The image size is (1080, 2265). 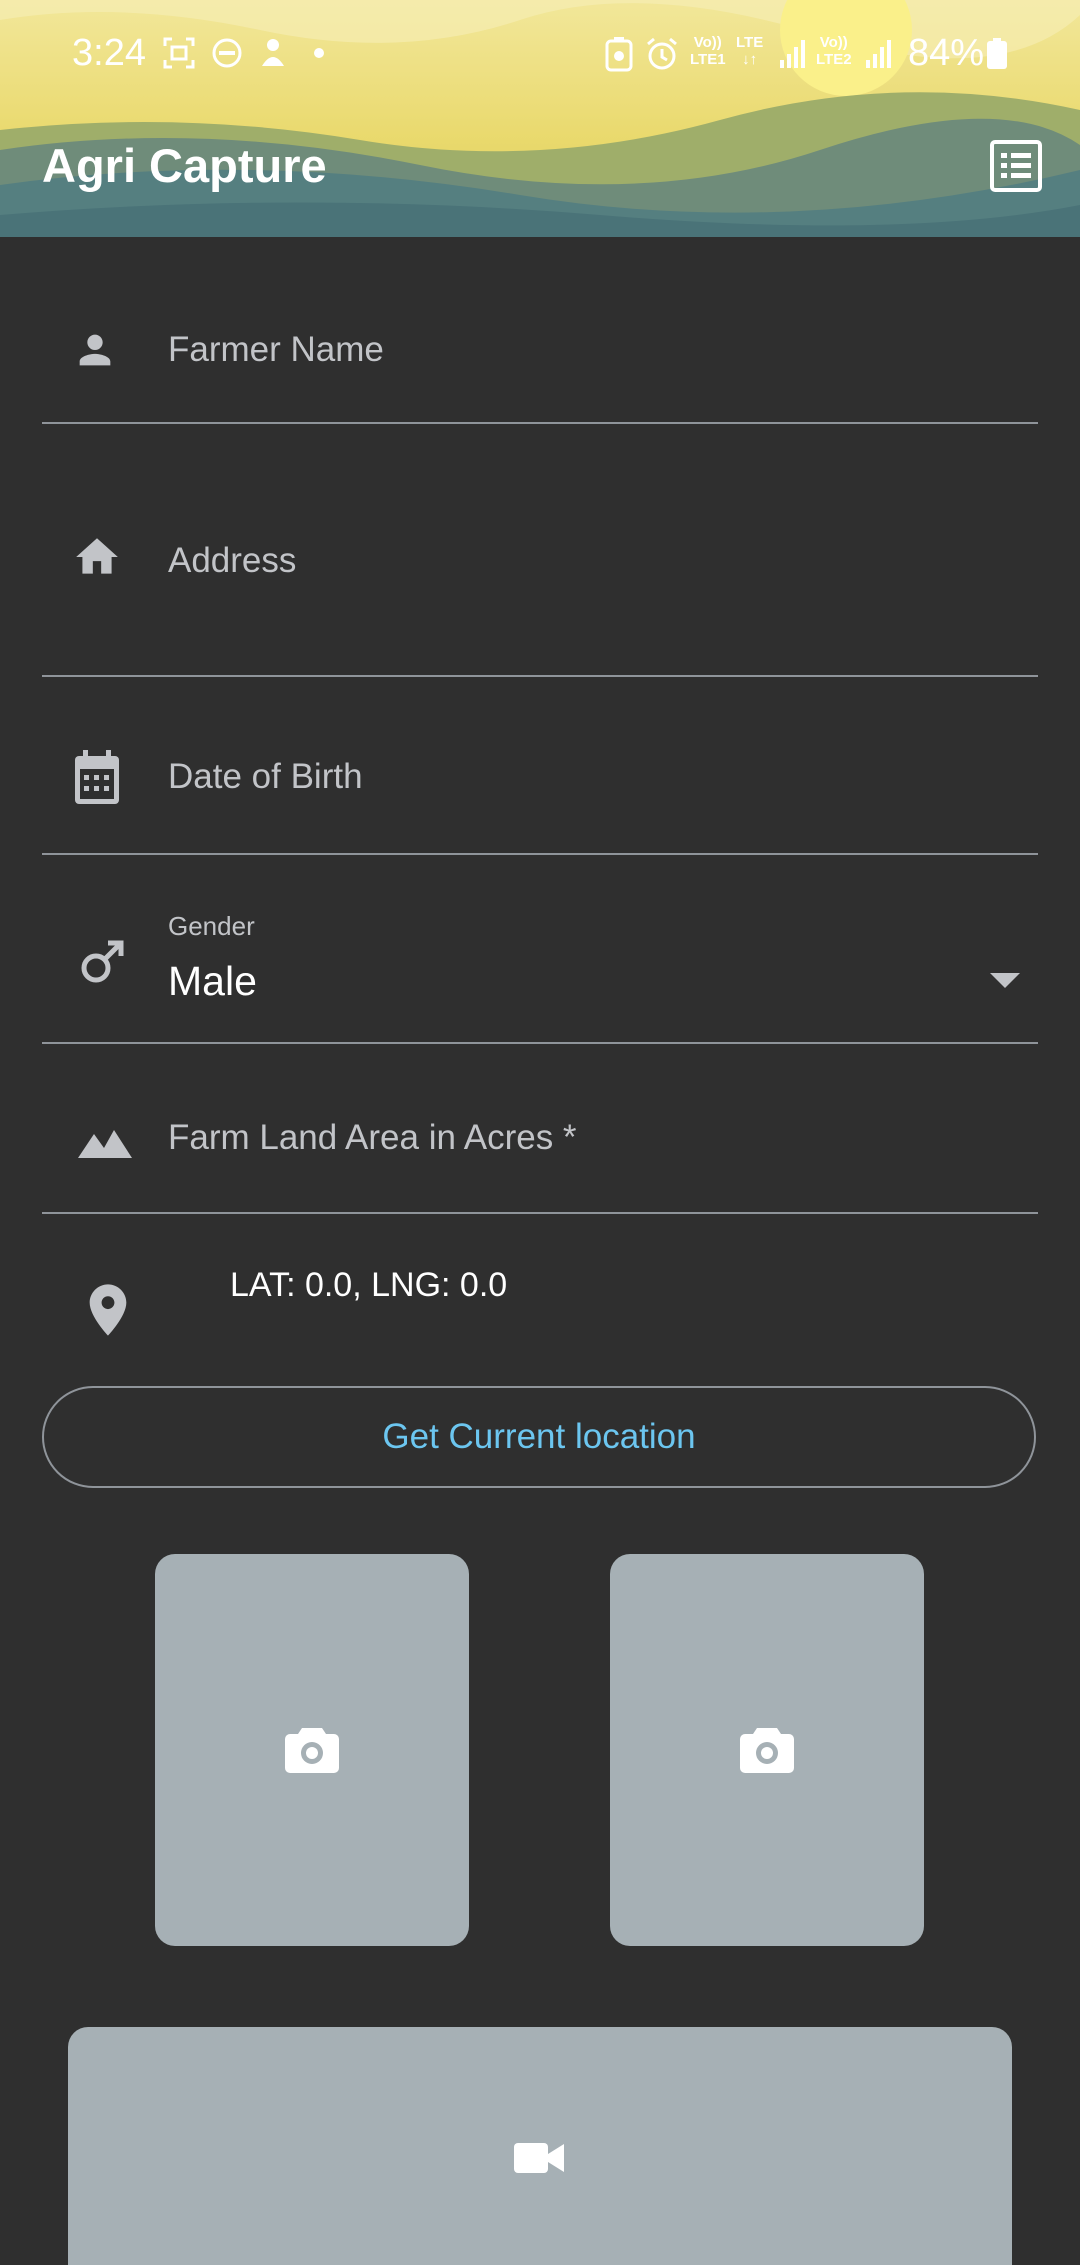 What do you see at coordinates (878, 54) in the screenshot?
I see `signal-2-icon` at bounding box center [878, 54].